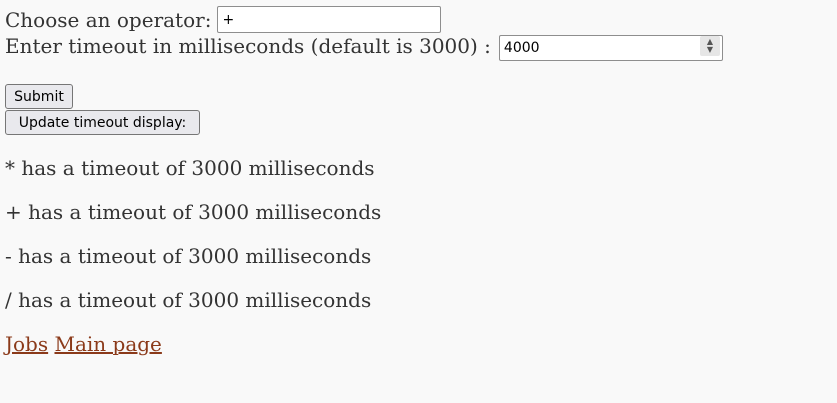  I want to click on operator-label: Choose an operator:, so click(108, 19).